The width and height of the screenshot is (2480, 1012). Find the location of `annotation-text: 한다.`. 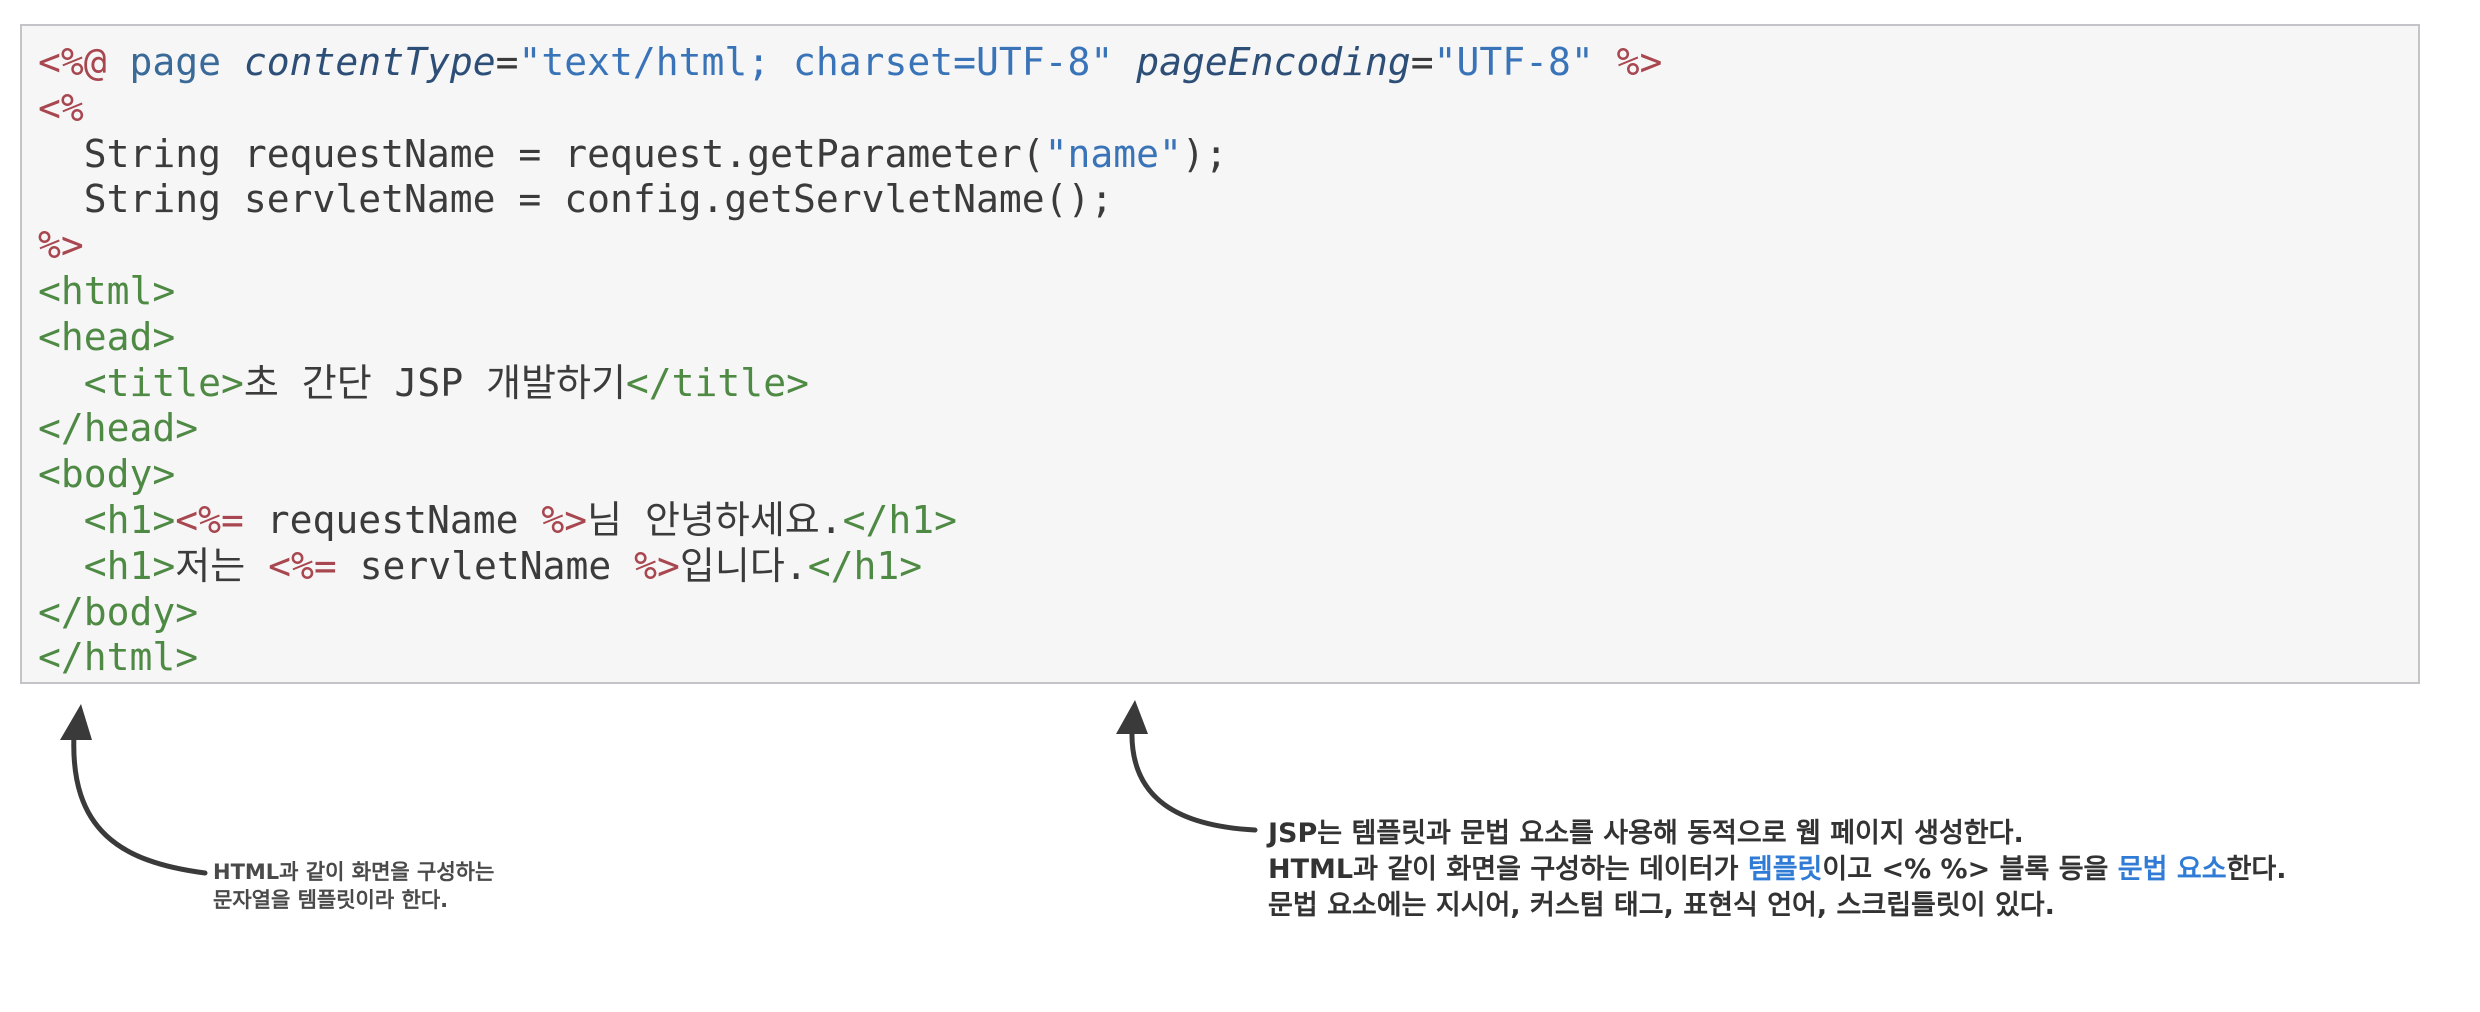

annotation-text: 한다. is located at coordinates (2256, 869).